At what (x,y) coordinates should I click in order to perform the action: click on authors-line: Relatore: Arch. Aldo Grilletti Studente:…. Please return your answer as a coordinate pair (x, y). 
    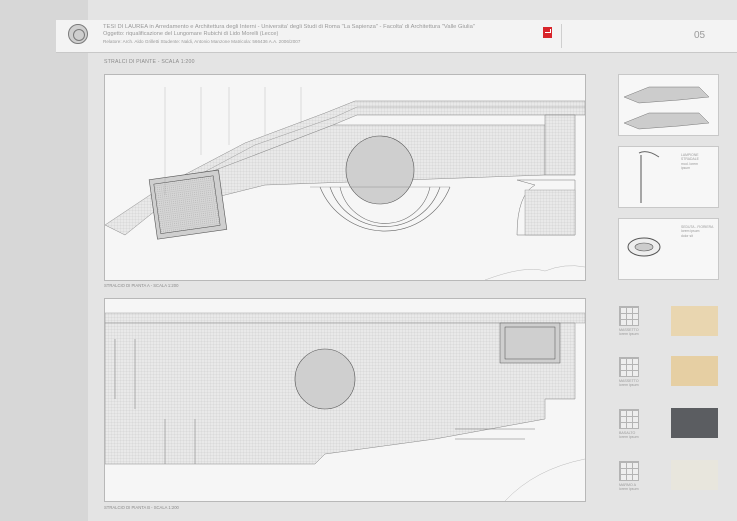
    Looking at the image, I should click on (202, 41).